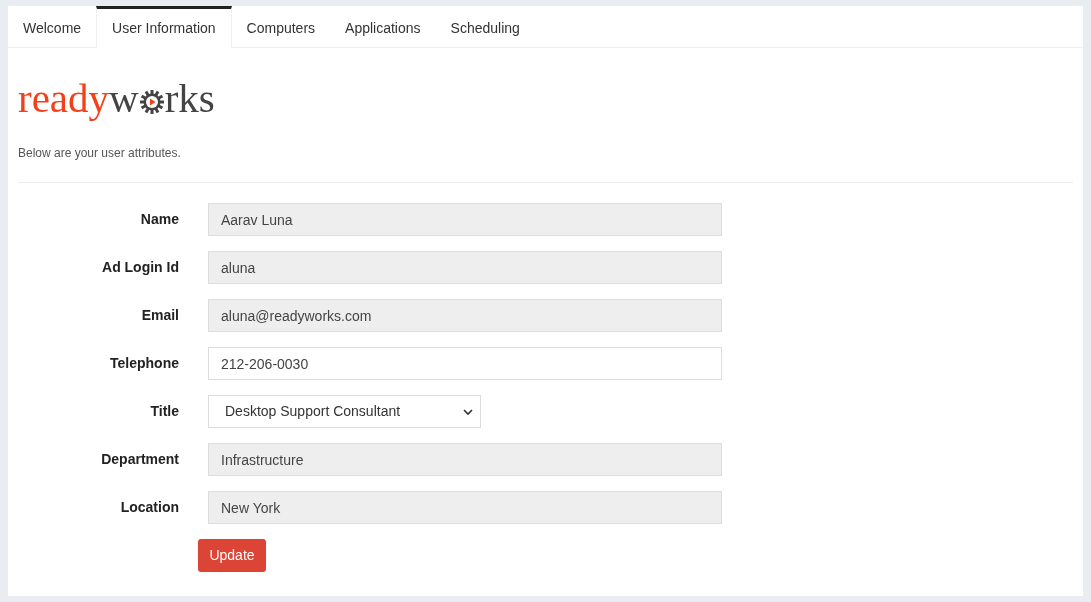 Image resolution: width=1091 pixels, height=602 pixels. What do you see at coordinates (465, 363) in the screenshot?
I see `text-field: 212-206-0030` at bounding box center [465, 363].